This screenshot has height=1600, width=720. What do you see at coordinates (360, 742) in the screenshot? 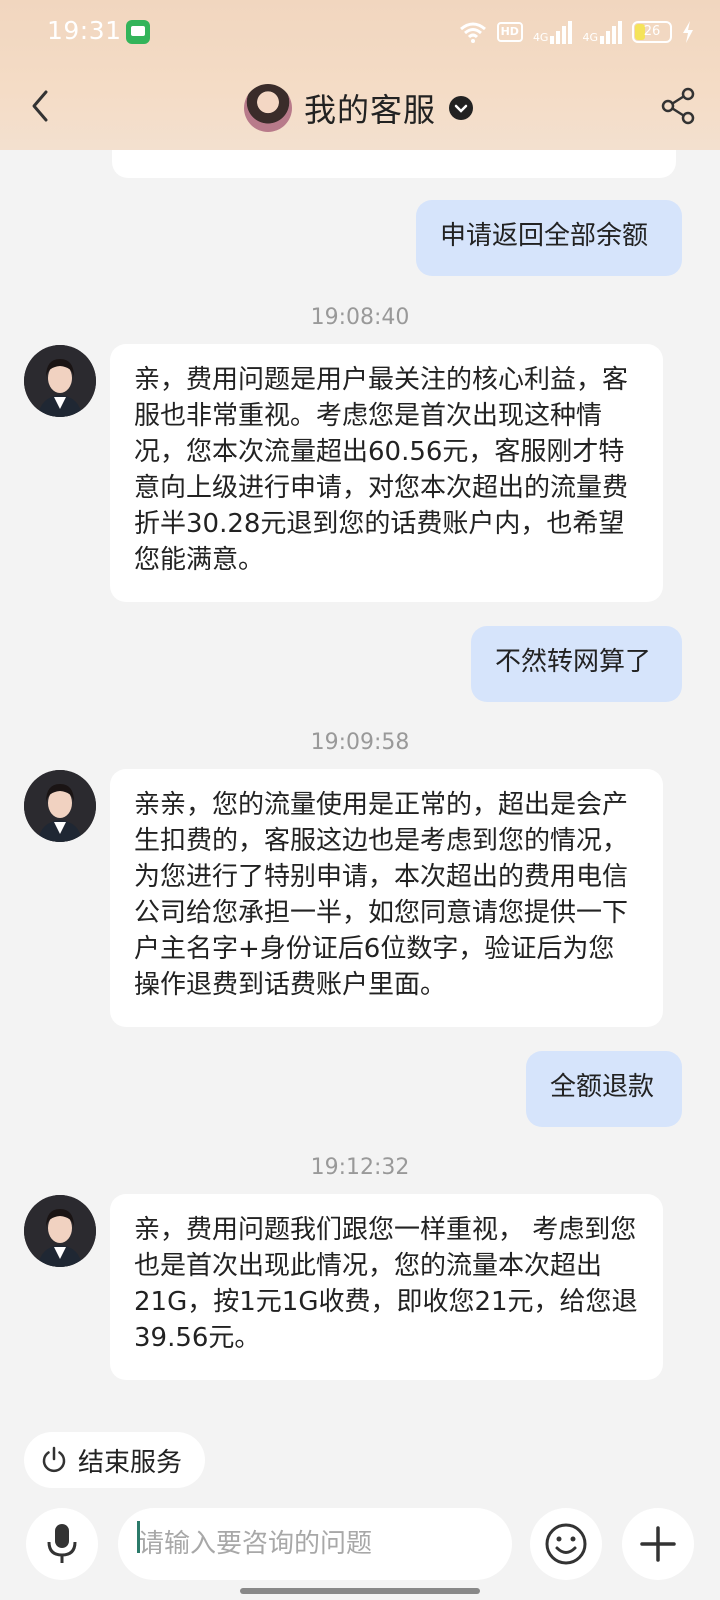
I see `timestamp: 19:09:58` at bounding box center [360, 742].